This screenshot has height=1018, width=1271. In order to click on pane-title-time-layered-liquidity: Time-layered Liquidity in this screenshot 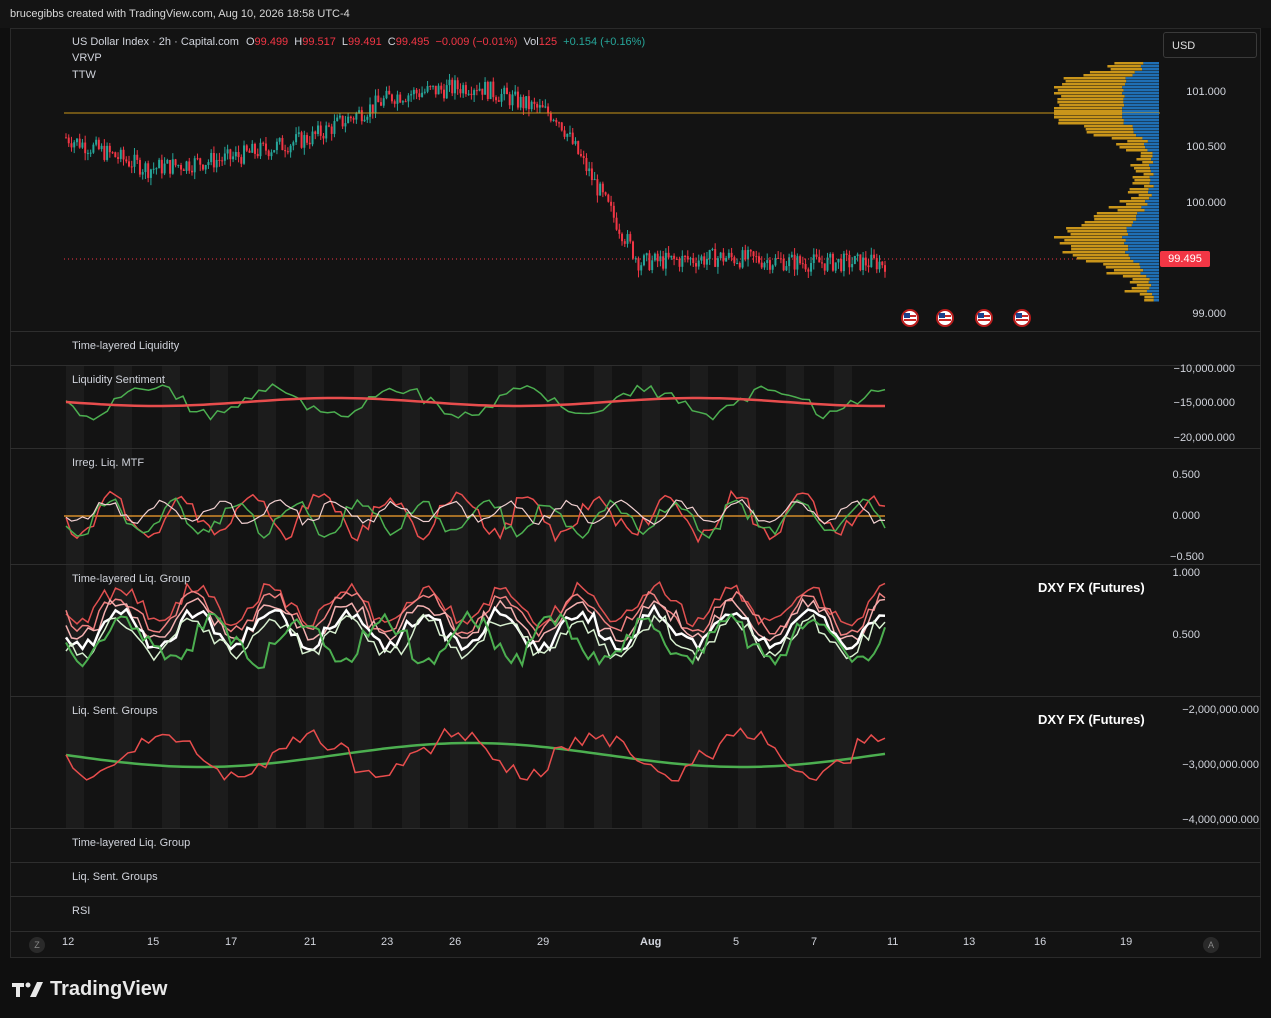, I will do `click(125, 346)`.